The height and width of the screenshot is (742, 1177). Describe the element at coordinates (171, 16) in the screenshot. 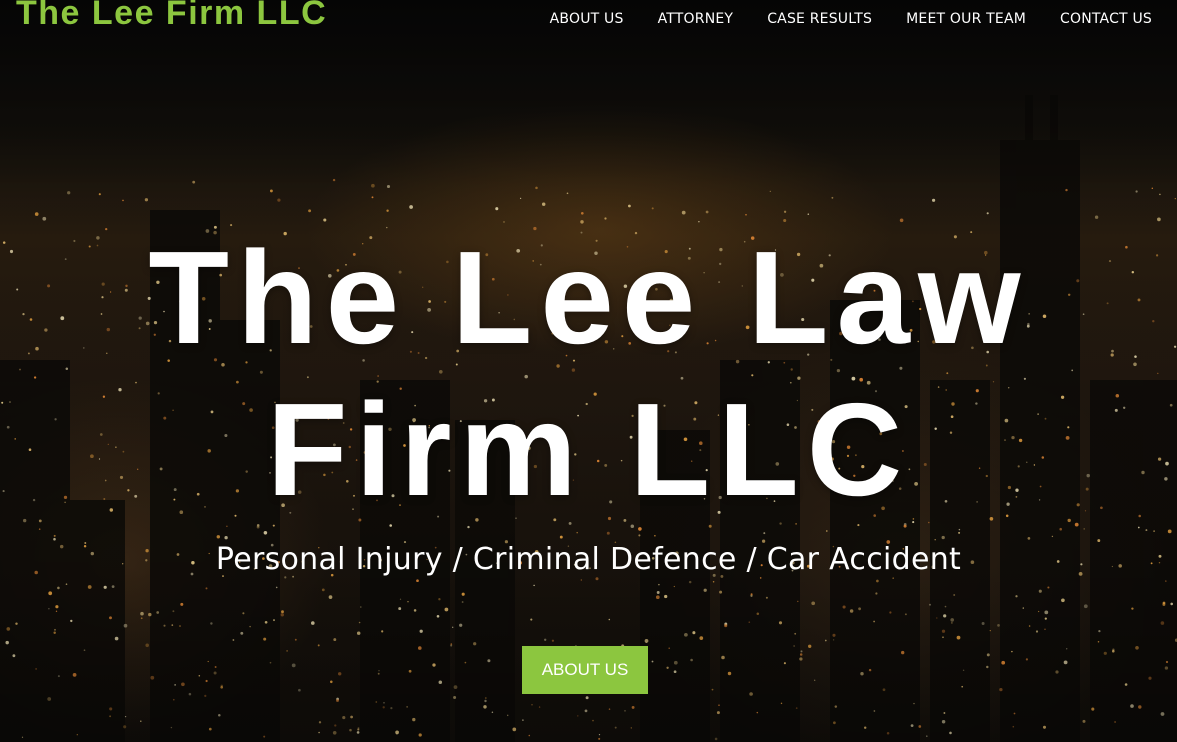

I see `brand-logo-link: The Lee Firm LLC` at that location.